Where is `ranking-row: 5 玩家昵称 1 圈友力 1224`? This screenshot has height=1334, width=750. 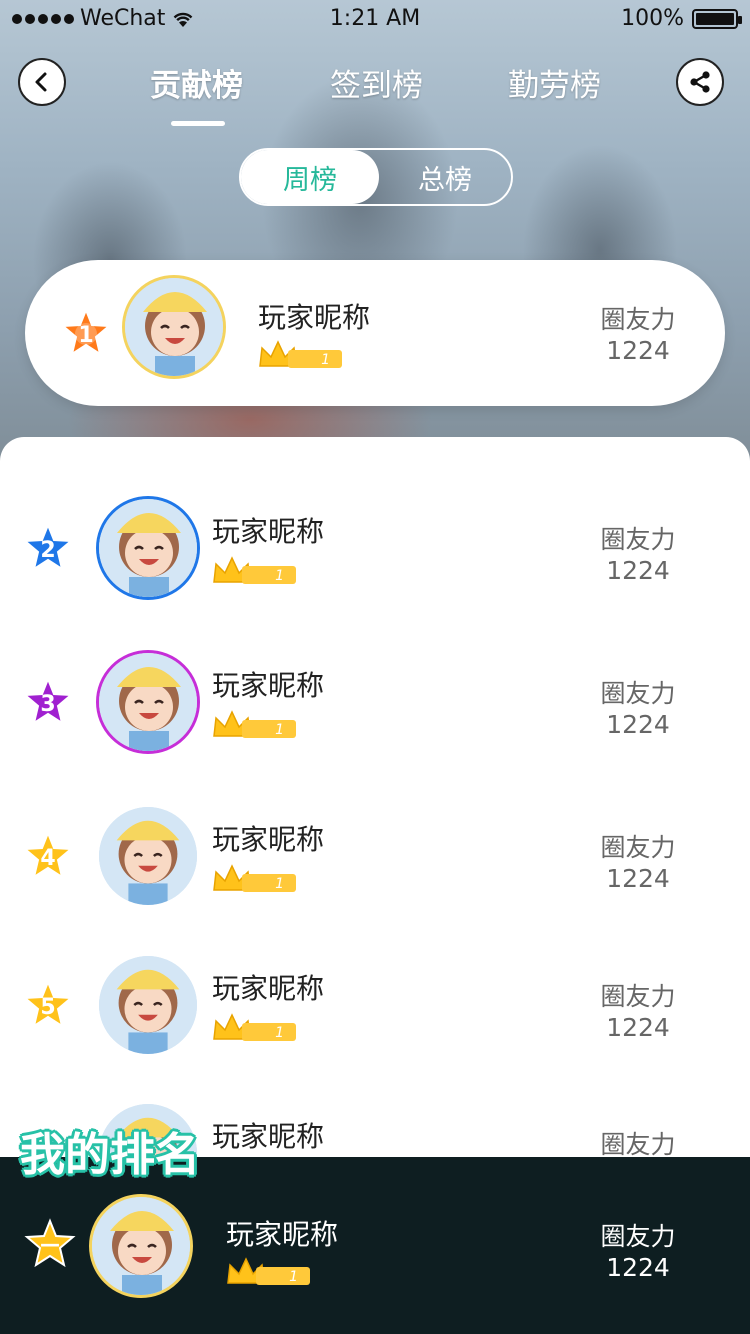
ranking-row: 5 玩家昵称 1 圈友力 1224 is located at coordinates (375, 1002).